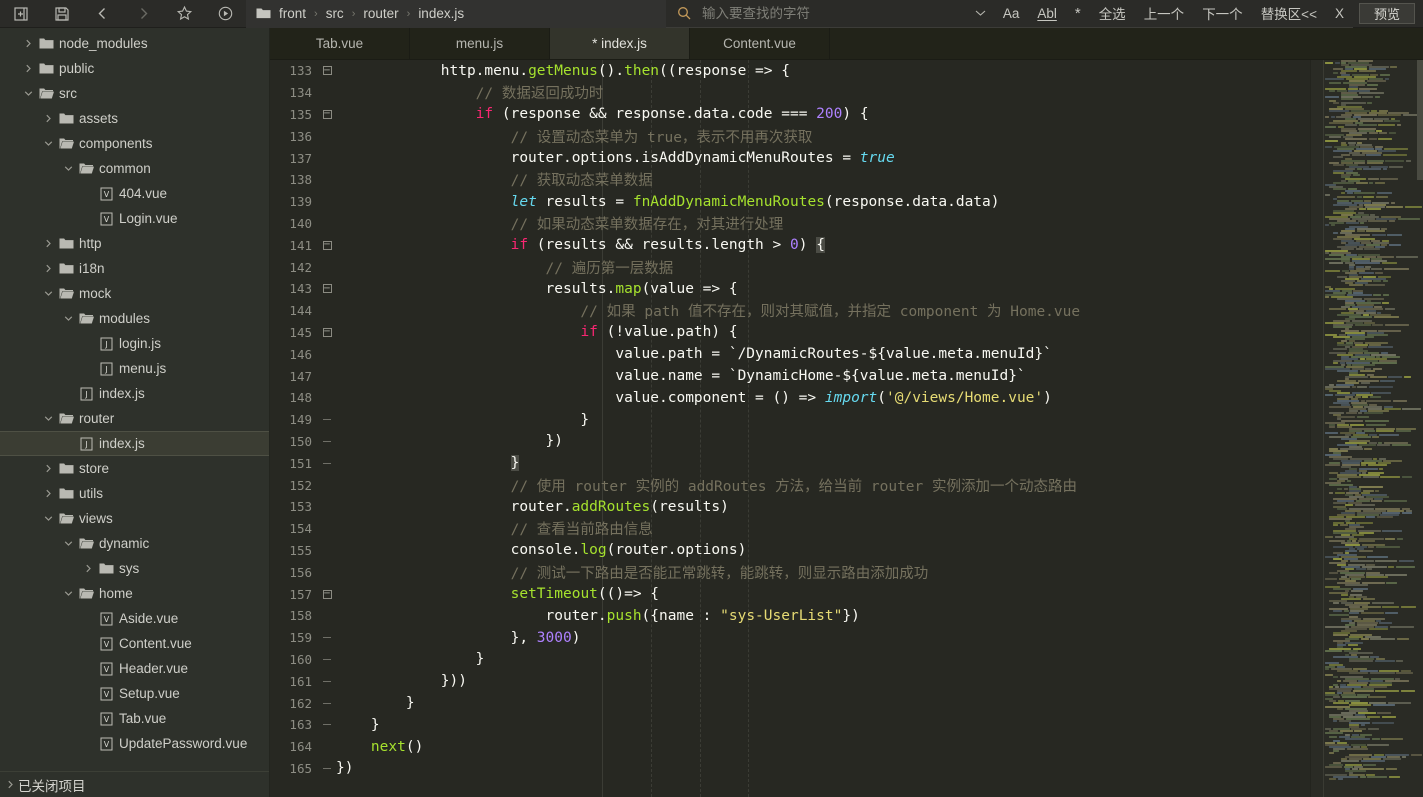 This screenshot has width=1423, height=797. I want to click on code-line: 142 // 遍历第一层数据, so click(790, 267).